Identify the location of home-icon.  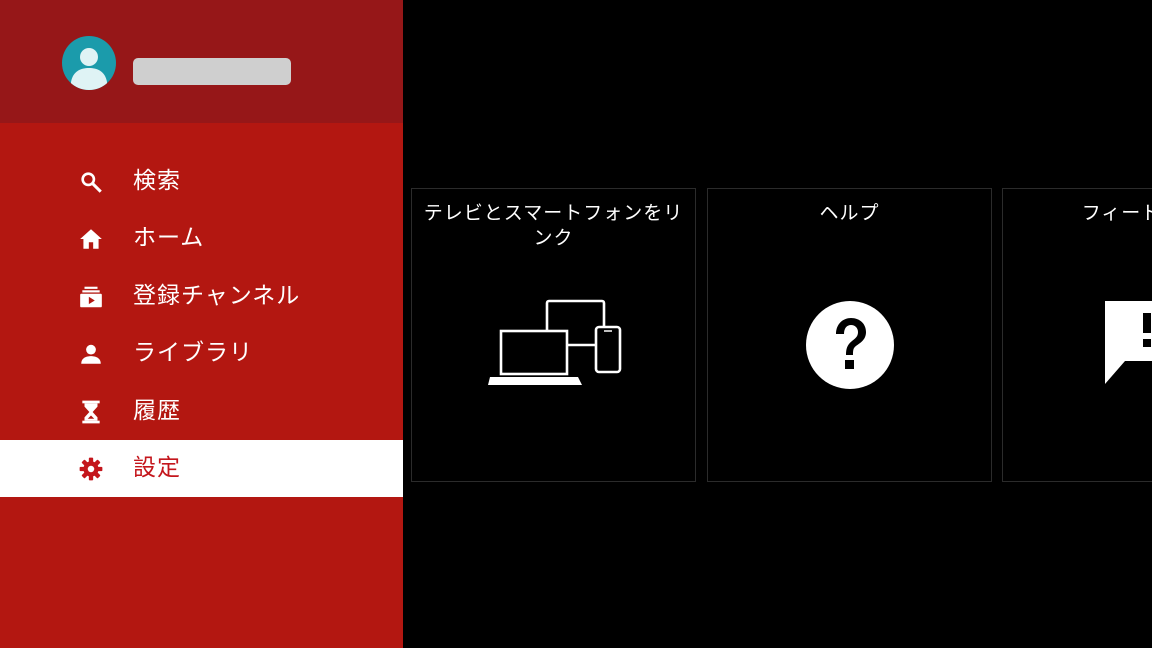
(91, 239).